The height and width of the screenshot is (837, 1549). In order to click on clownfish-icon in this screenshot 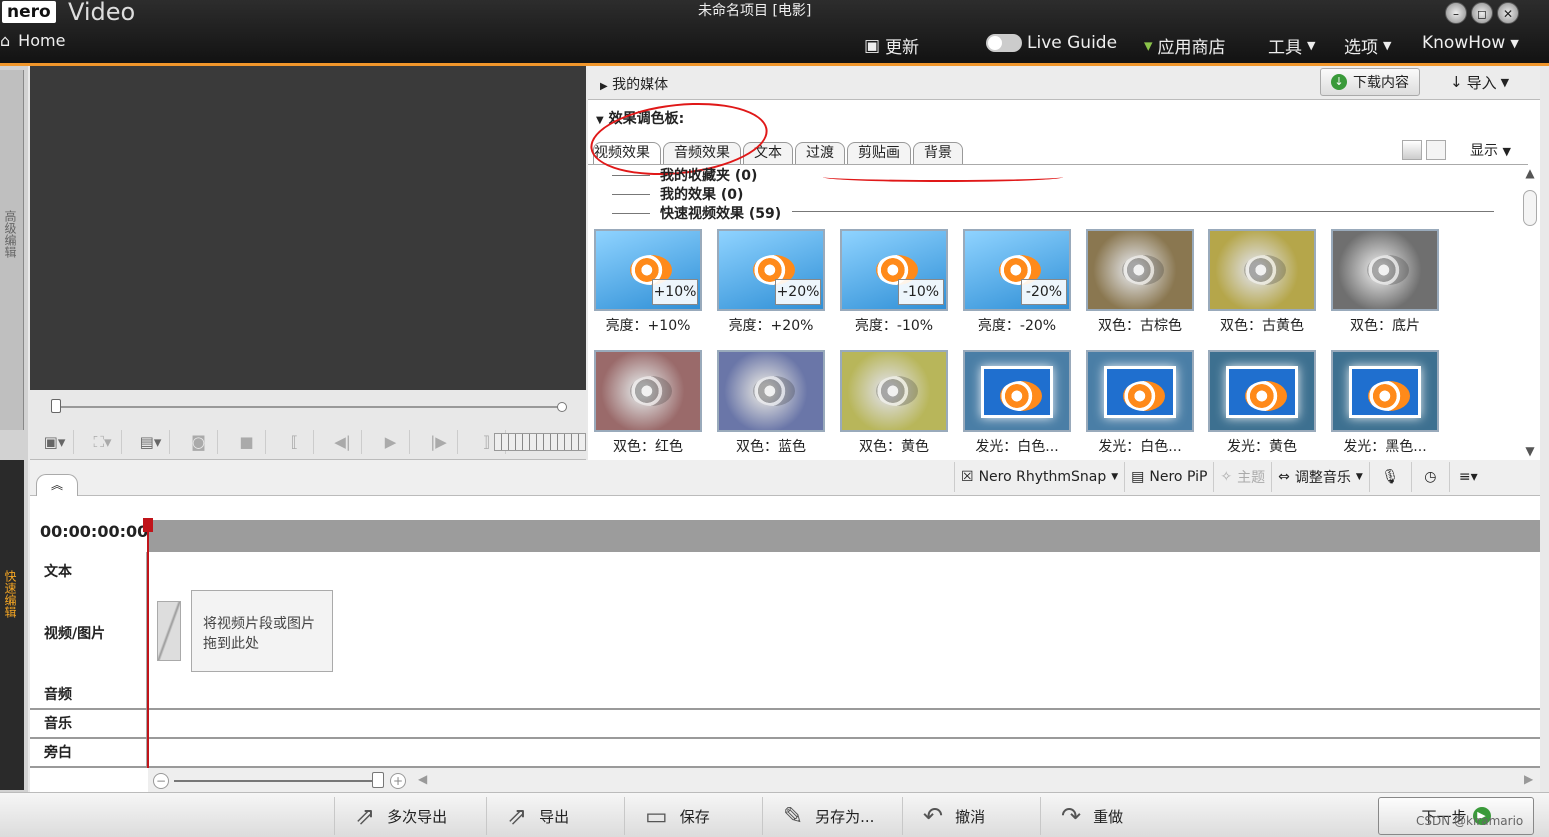, I will do `click(1265, 270)`.